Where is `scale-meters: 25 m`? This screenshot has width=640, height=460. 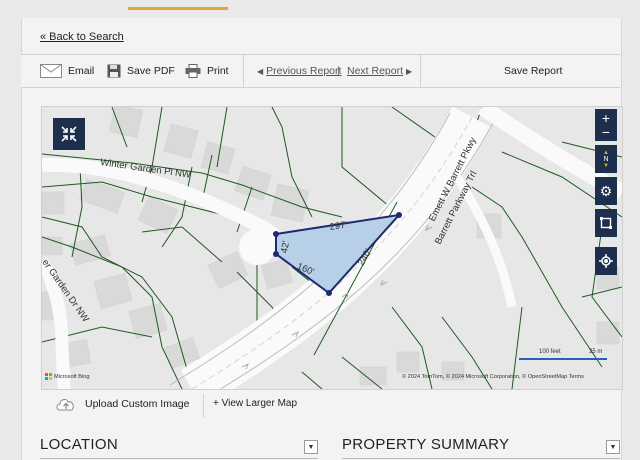 scale-meters: 25 m is located at coordinates (596, 352).